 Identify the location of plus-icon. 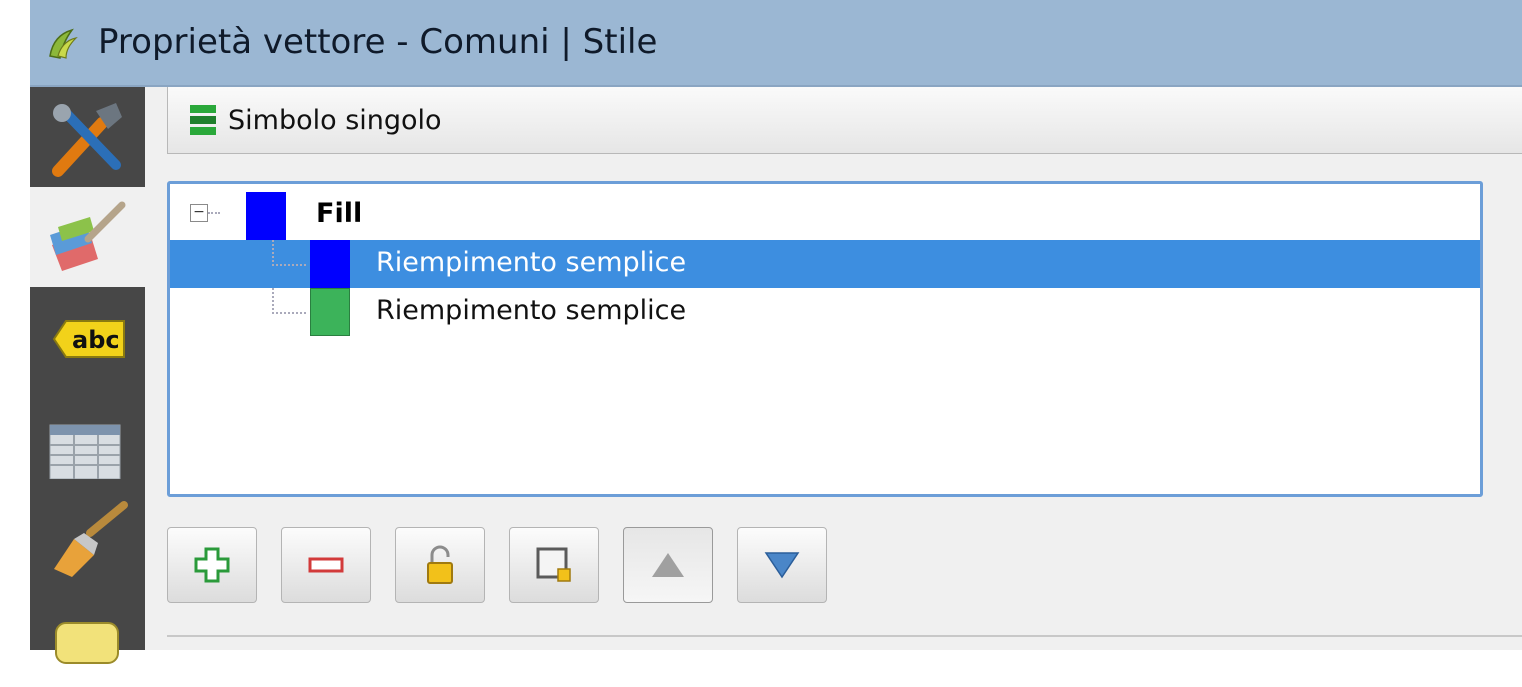
(212, 565).